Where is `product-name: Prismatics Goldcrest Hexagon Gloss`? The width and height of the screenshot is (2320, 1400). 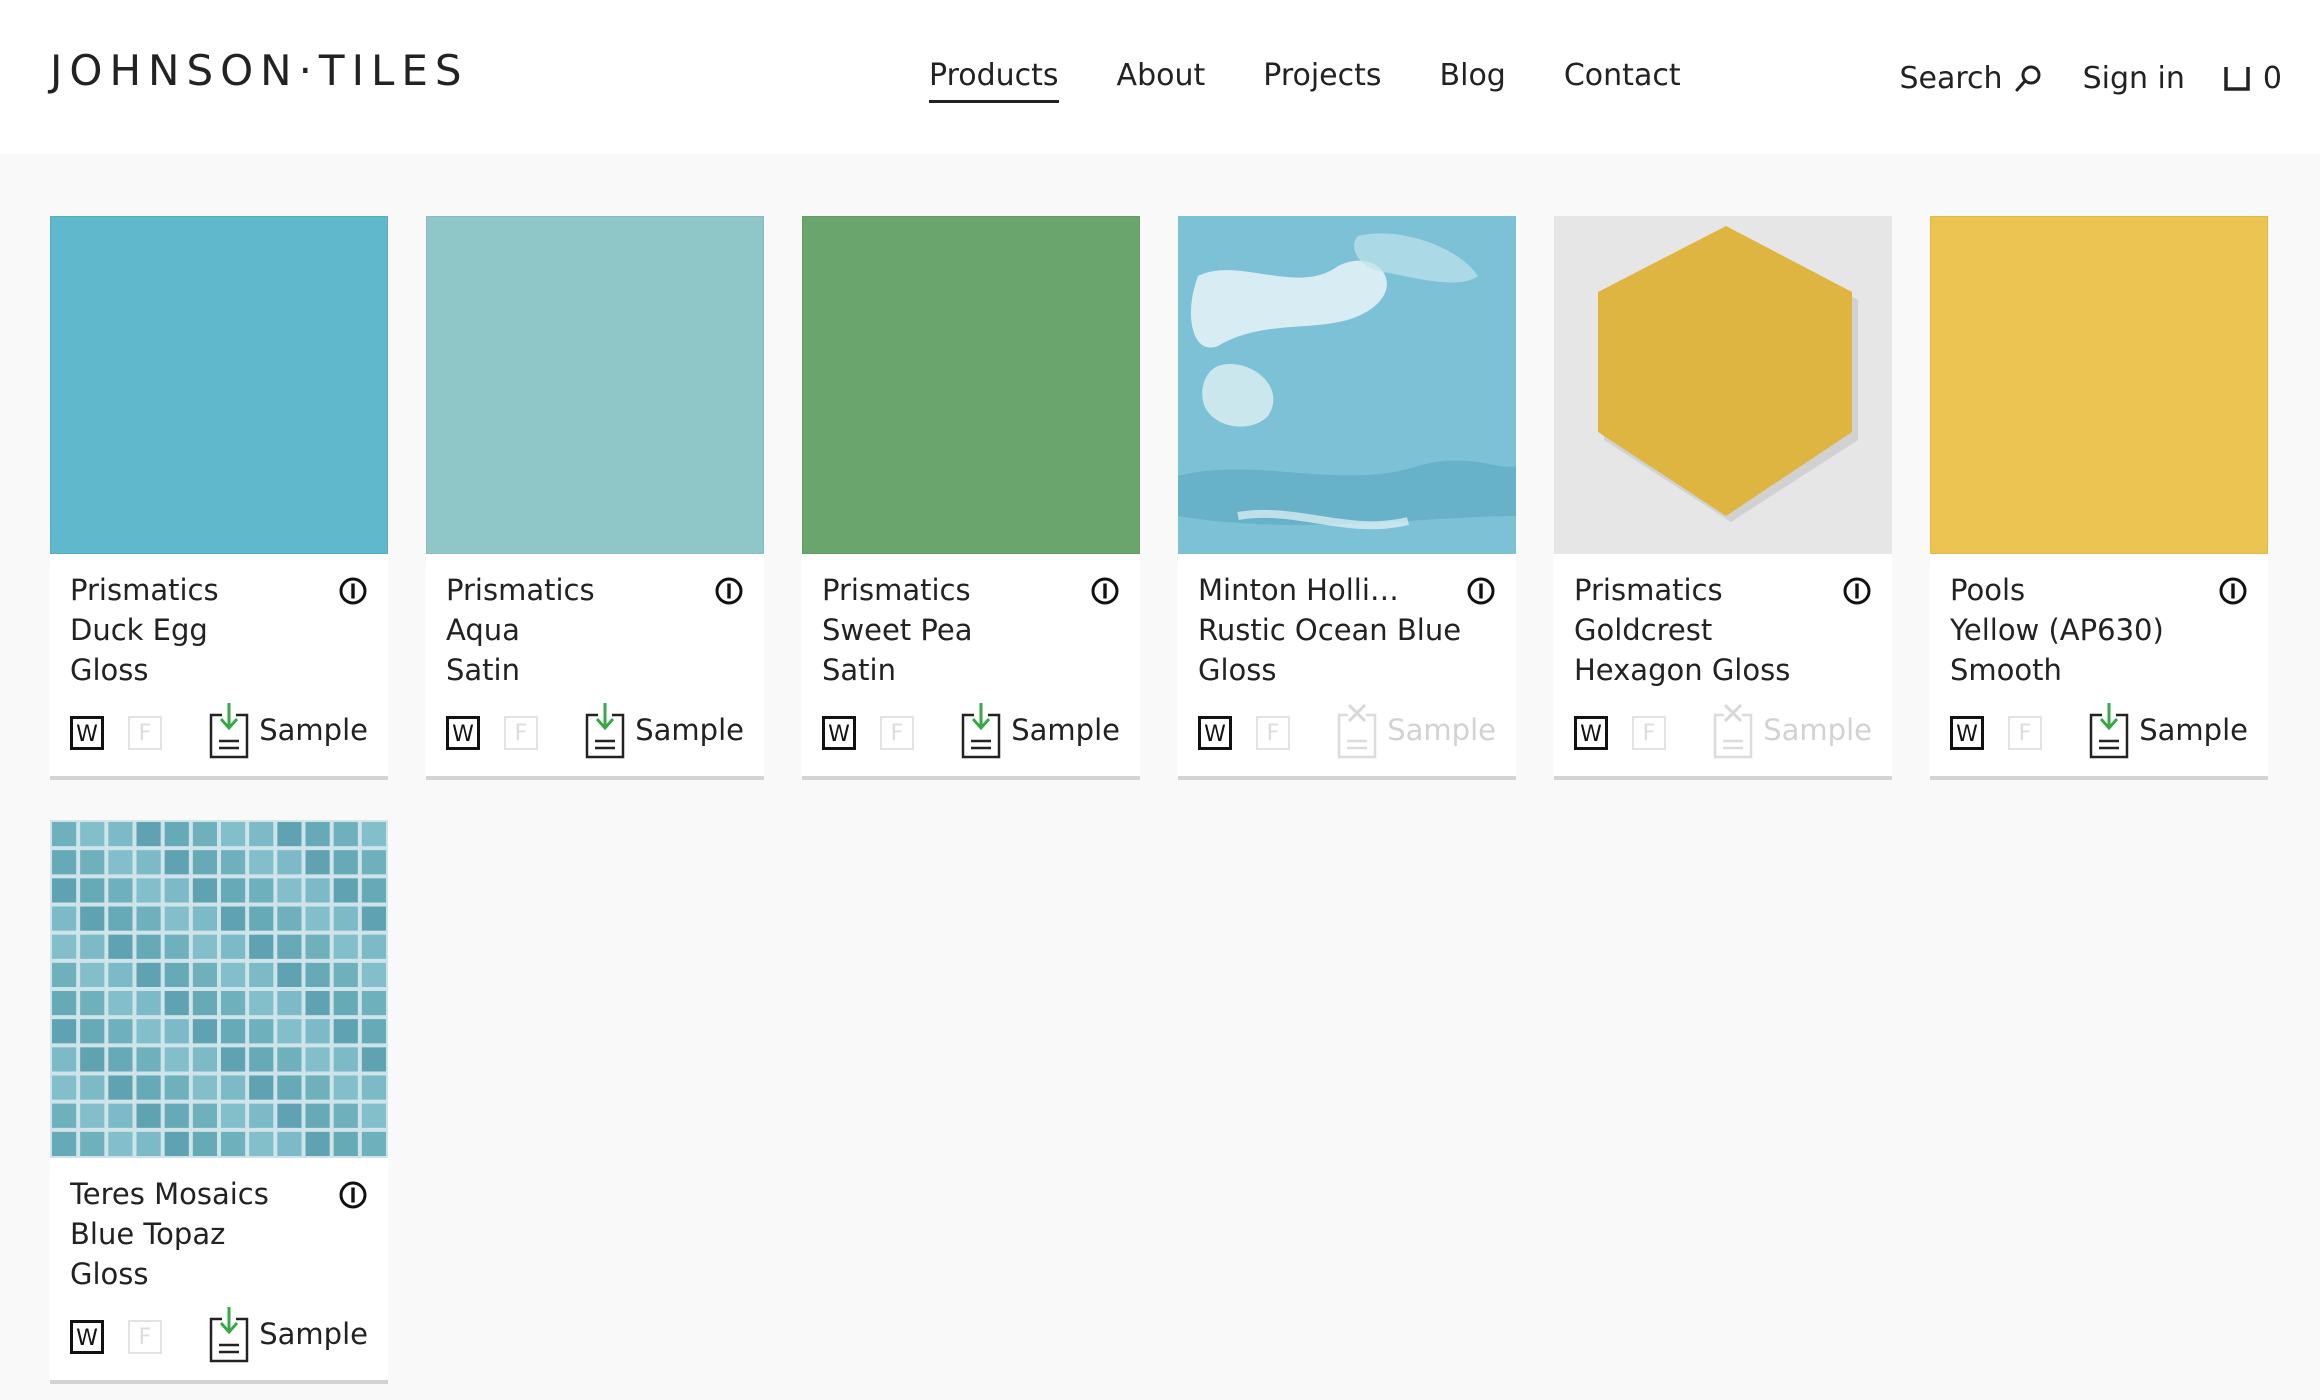
product-name: Prismatics Goldcrest Hexagon Gloss is located at coordinates (1709, 630).